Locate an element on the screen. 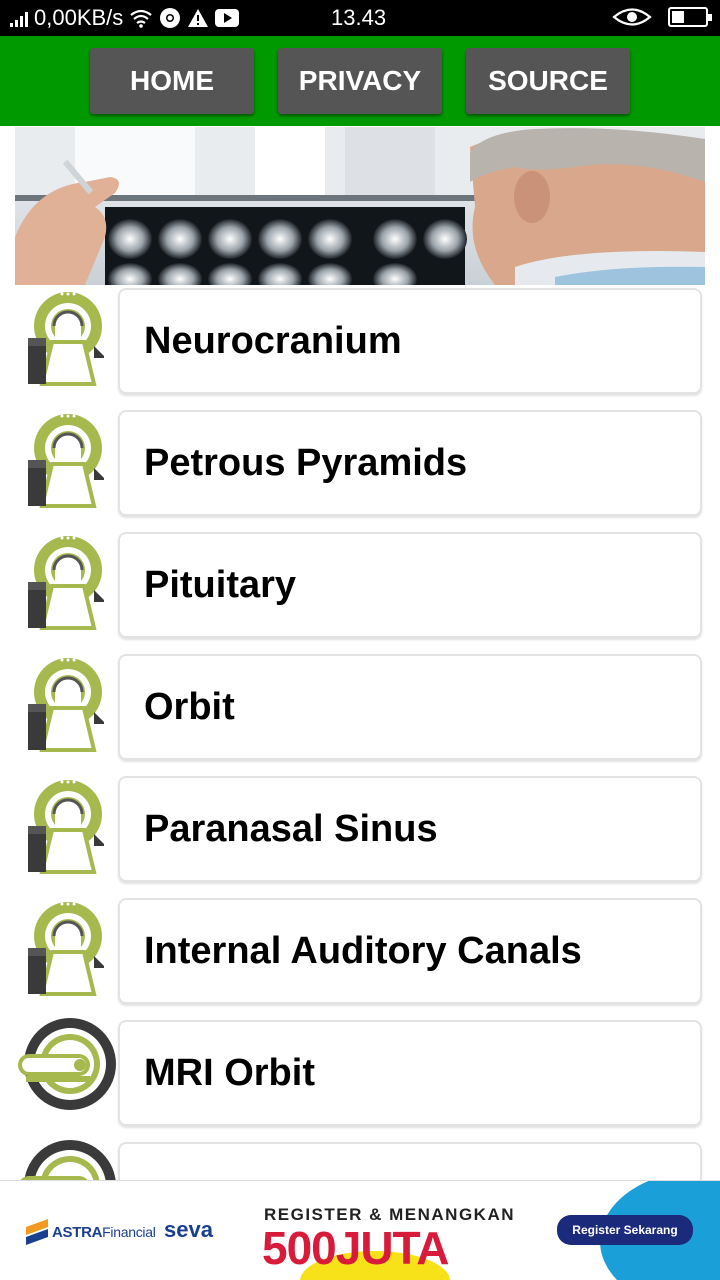 The height and width of the screenshot is (1280, 720). ad-info-icon is located at coordinates (673, 1202).